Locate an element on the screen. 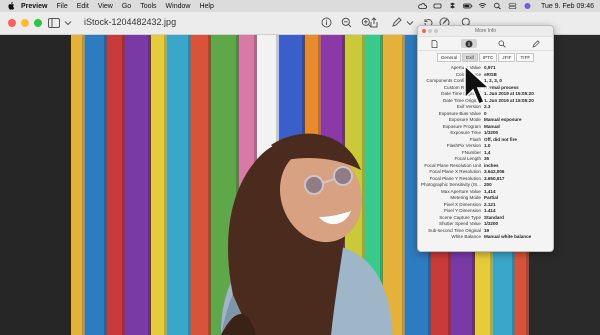  menu-go: Go is located at coordinates (126, 6).